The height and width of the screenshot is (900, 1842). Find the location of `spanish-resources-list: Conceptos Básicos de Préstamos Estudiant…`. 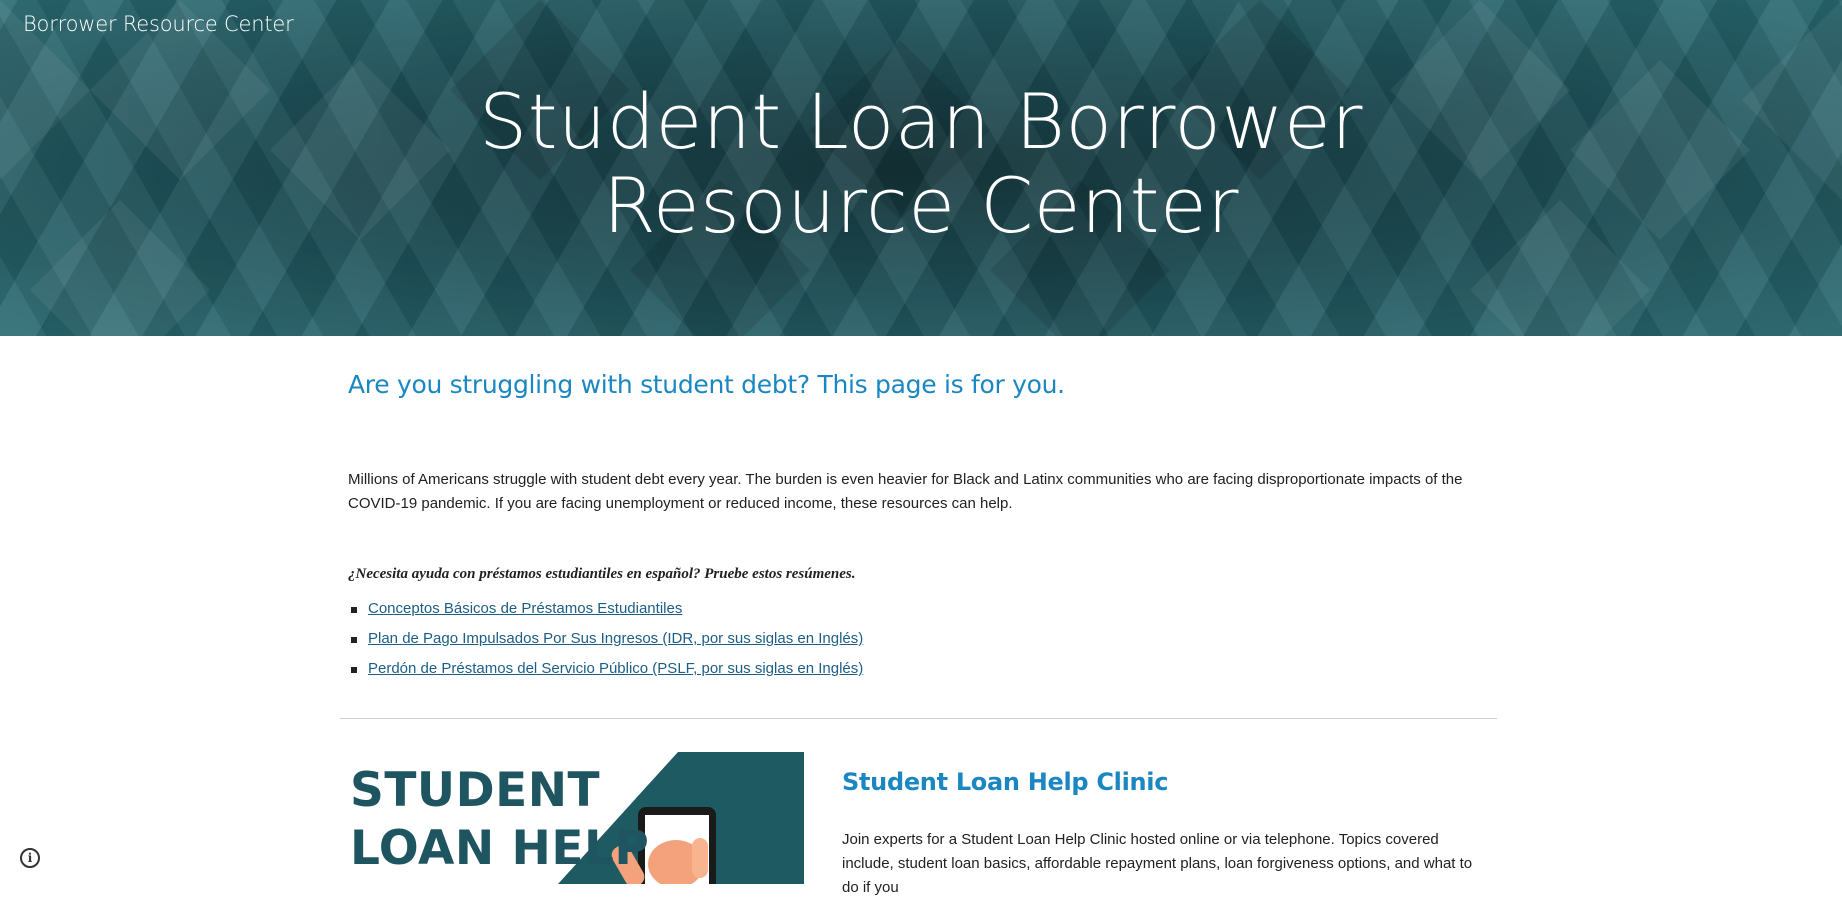

spanish-resources-list: Conceptos Básicos de Préstamos Estudiant… is located at coordinates (605, 639).